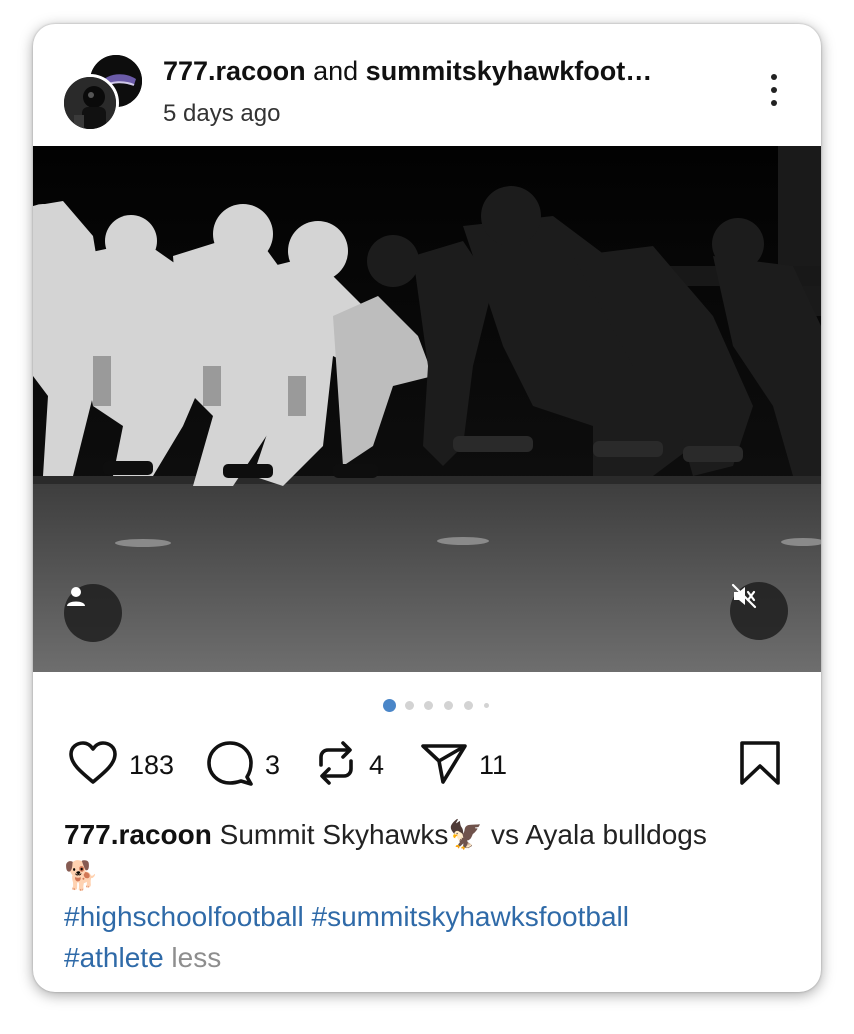  What do you see at coordinates (93, 765) in the screenshot?
I see `heart-icon` at bounding box center [93, 765].